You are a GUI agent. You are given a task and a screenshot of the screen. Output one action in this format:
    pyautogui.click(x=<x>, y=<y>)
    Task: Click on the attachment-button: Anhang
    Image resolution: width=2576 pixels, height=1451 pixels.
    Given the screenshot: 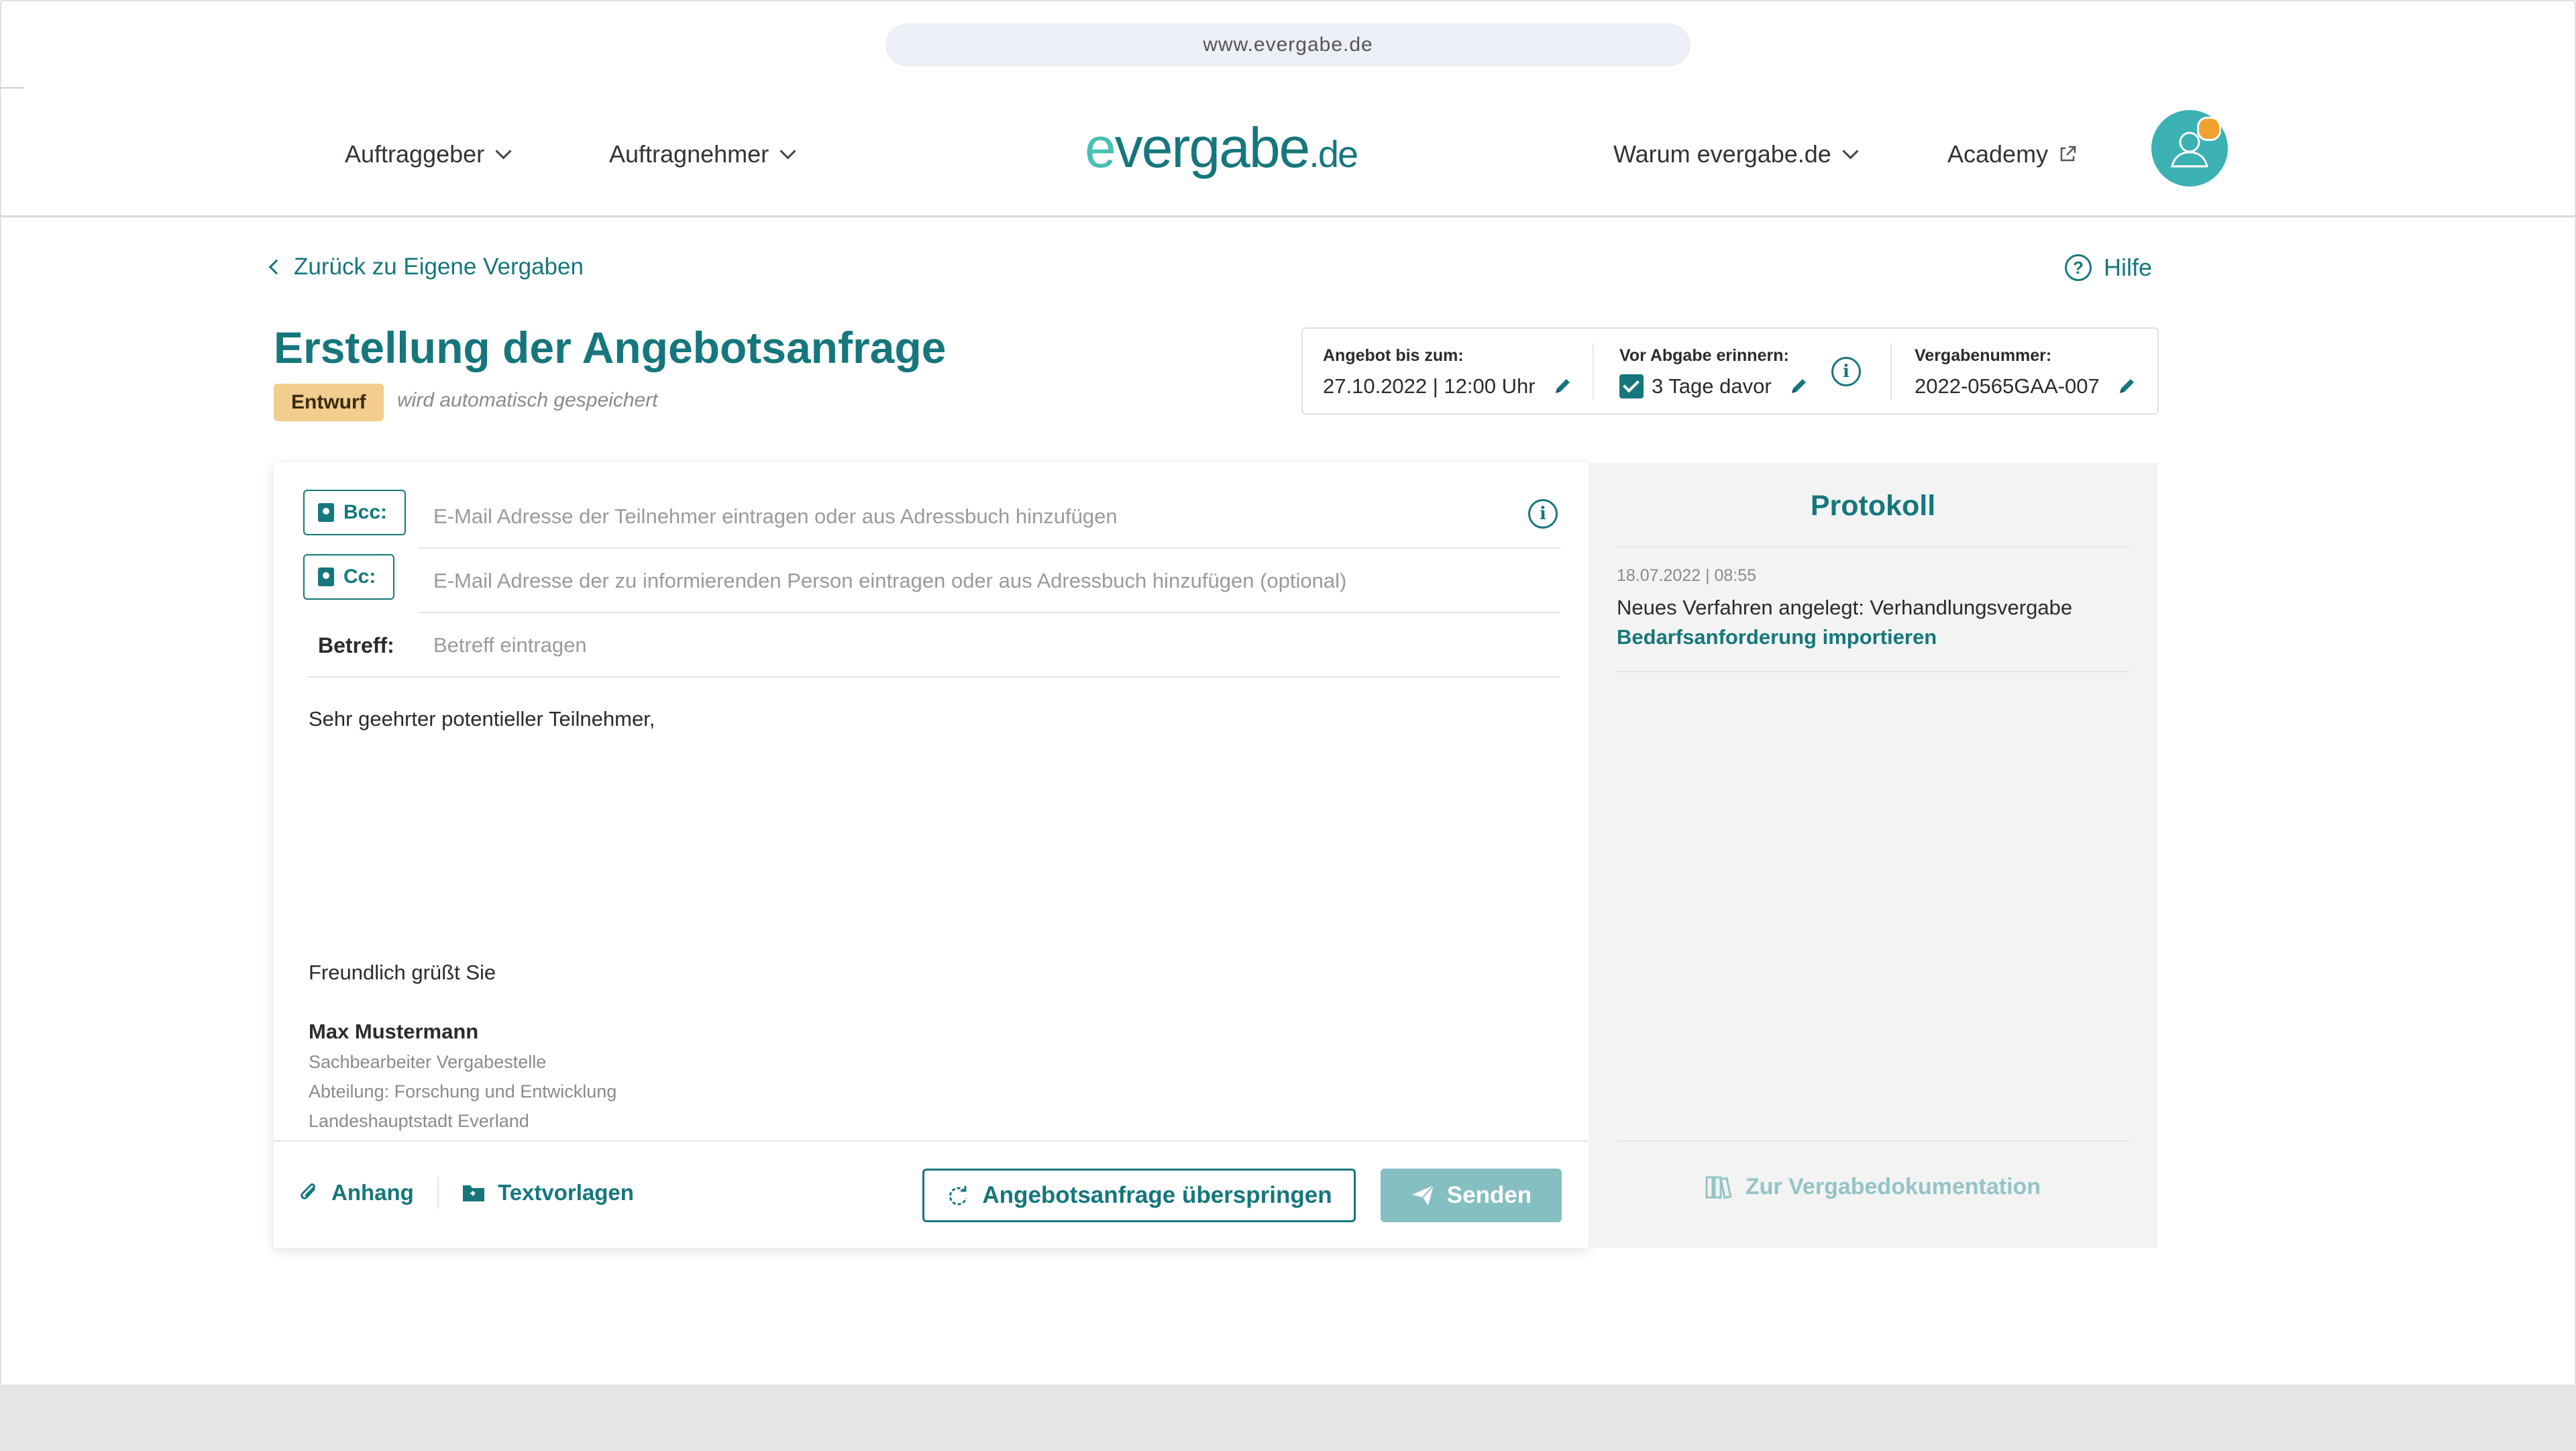 What is the action you would take?
    pyautogui.click(x=356, y=1193)
    